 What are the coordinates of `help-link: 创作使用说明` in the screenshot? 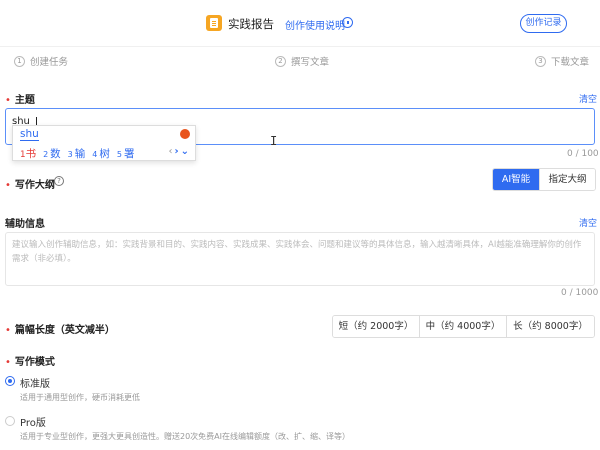 It's located at (315, 24).